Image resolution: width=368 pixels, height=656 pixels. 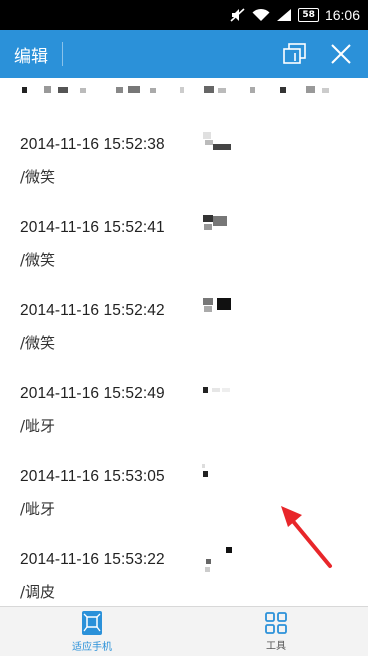 What do you see at coordinates (180, 159) in the screenshot?
I see `message-item: 2014-11-16 15:52:38 /微笑` at bounding box center [180, 159].